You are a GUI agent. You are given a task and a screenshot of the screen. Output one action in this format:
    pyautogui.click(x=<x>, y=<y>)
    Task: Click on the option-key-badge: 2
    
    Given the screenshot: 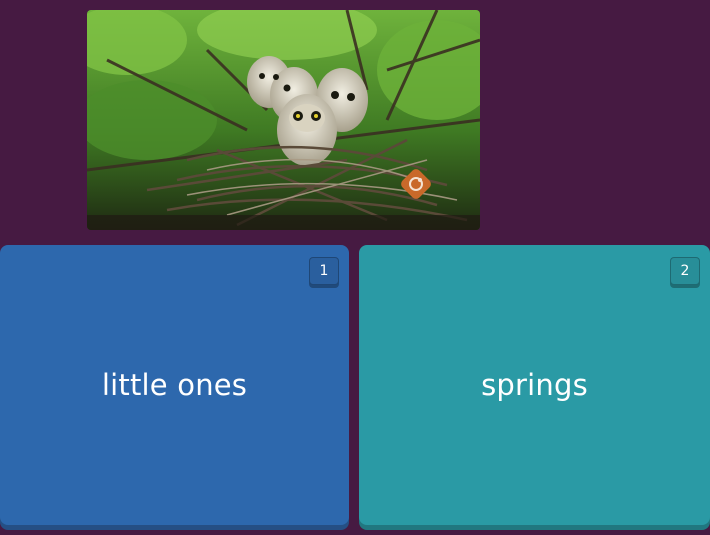 What is the action you would take?
    pyautogui.click(x=685, y=271)
    